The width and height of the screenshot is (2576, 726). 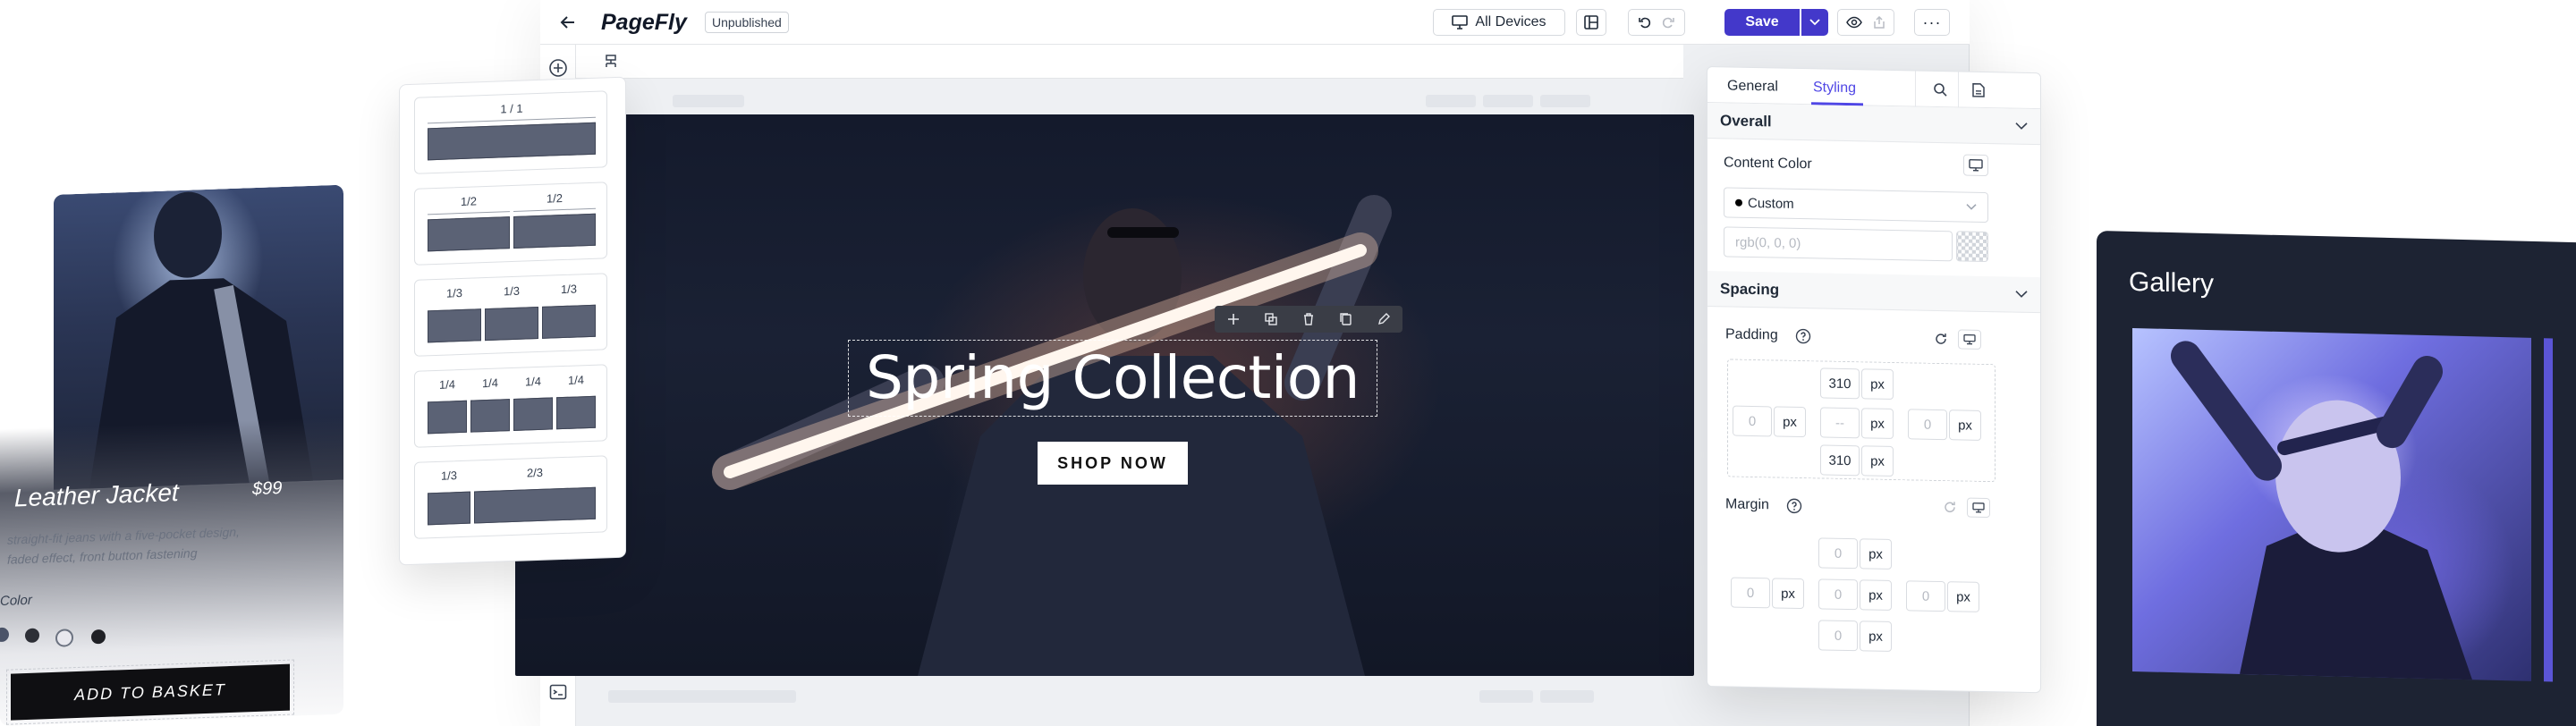 What do you see at coordinates (1879, 22) in the screenshot?
I see `share-icon` at bounding box center [1879, 22].